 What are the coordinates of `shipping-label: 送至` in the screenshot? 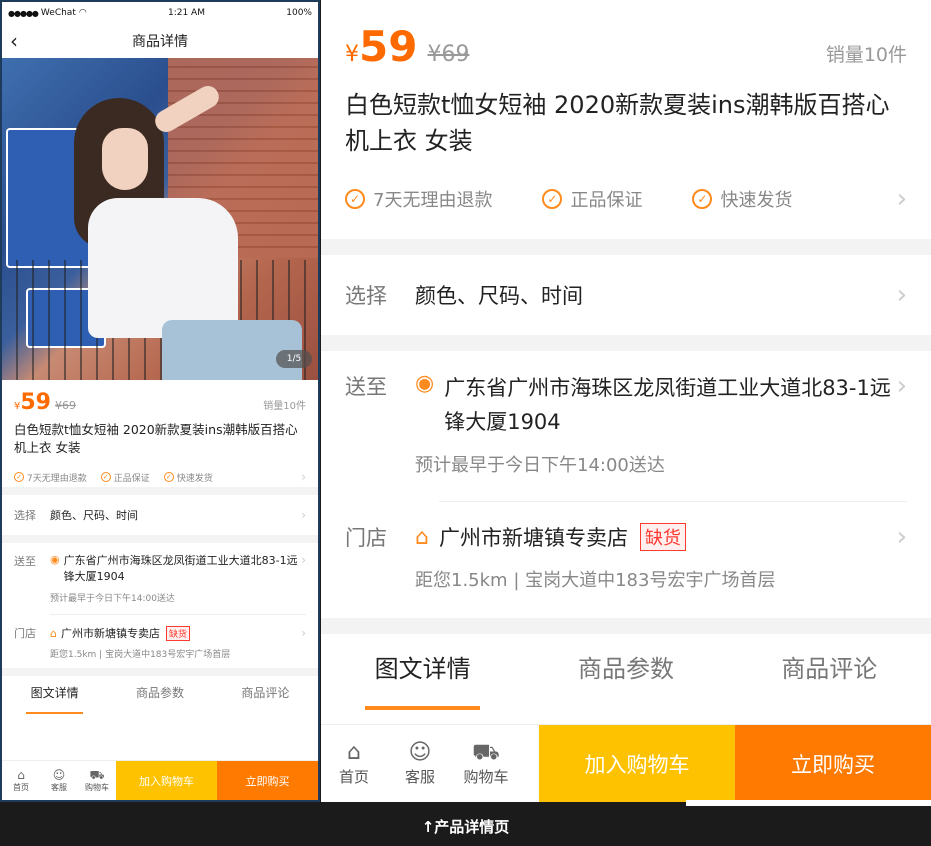 It's located at (25, 561).